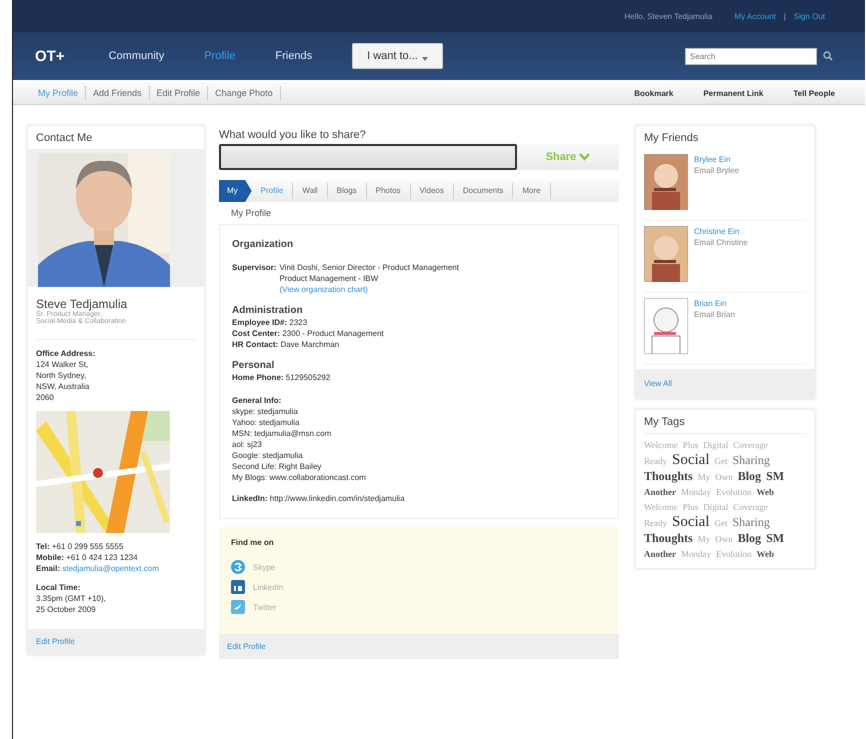  I want to click on search-field: Search, so click(751, 56).